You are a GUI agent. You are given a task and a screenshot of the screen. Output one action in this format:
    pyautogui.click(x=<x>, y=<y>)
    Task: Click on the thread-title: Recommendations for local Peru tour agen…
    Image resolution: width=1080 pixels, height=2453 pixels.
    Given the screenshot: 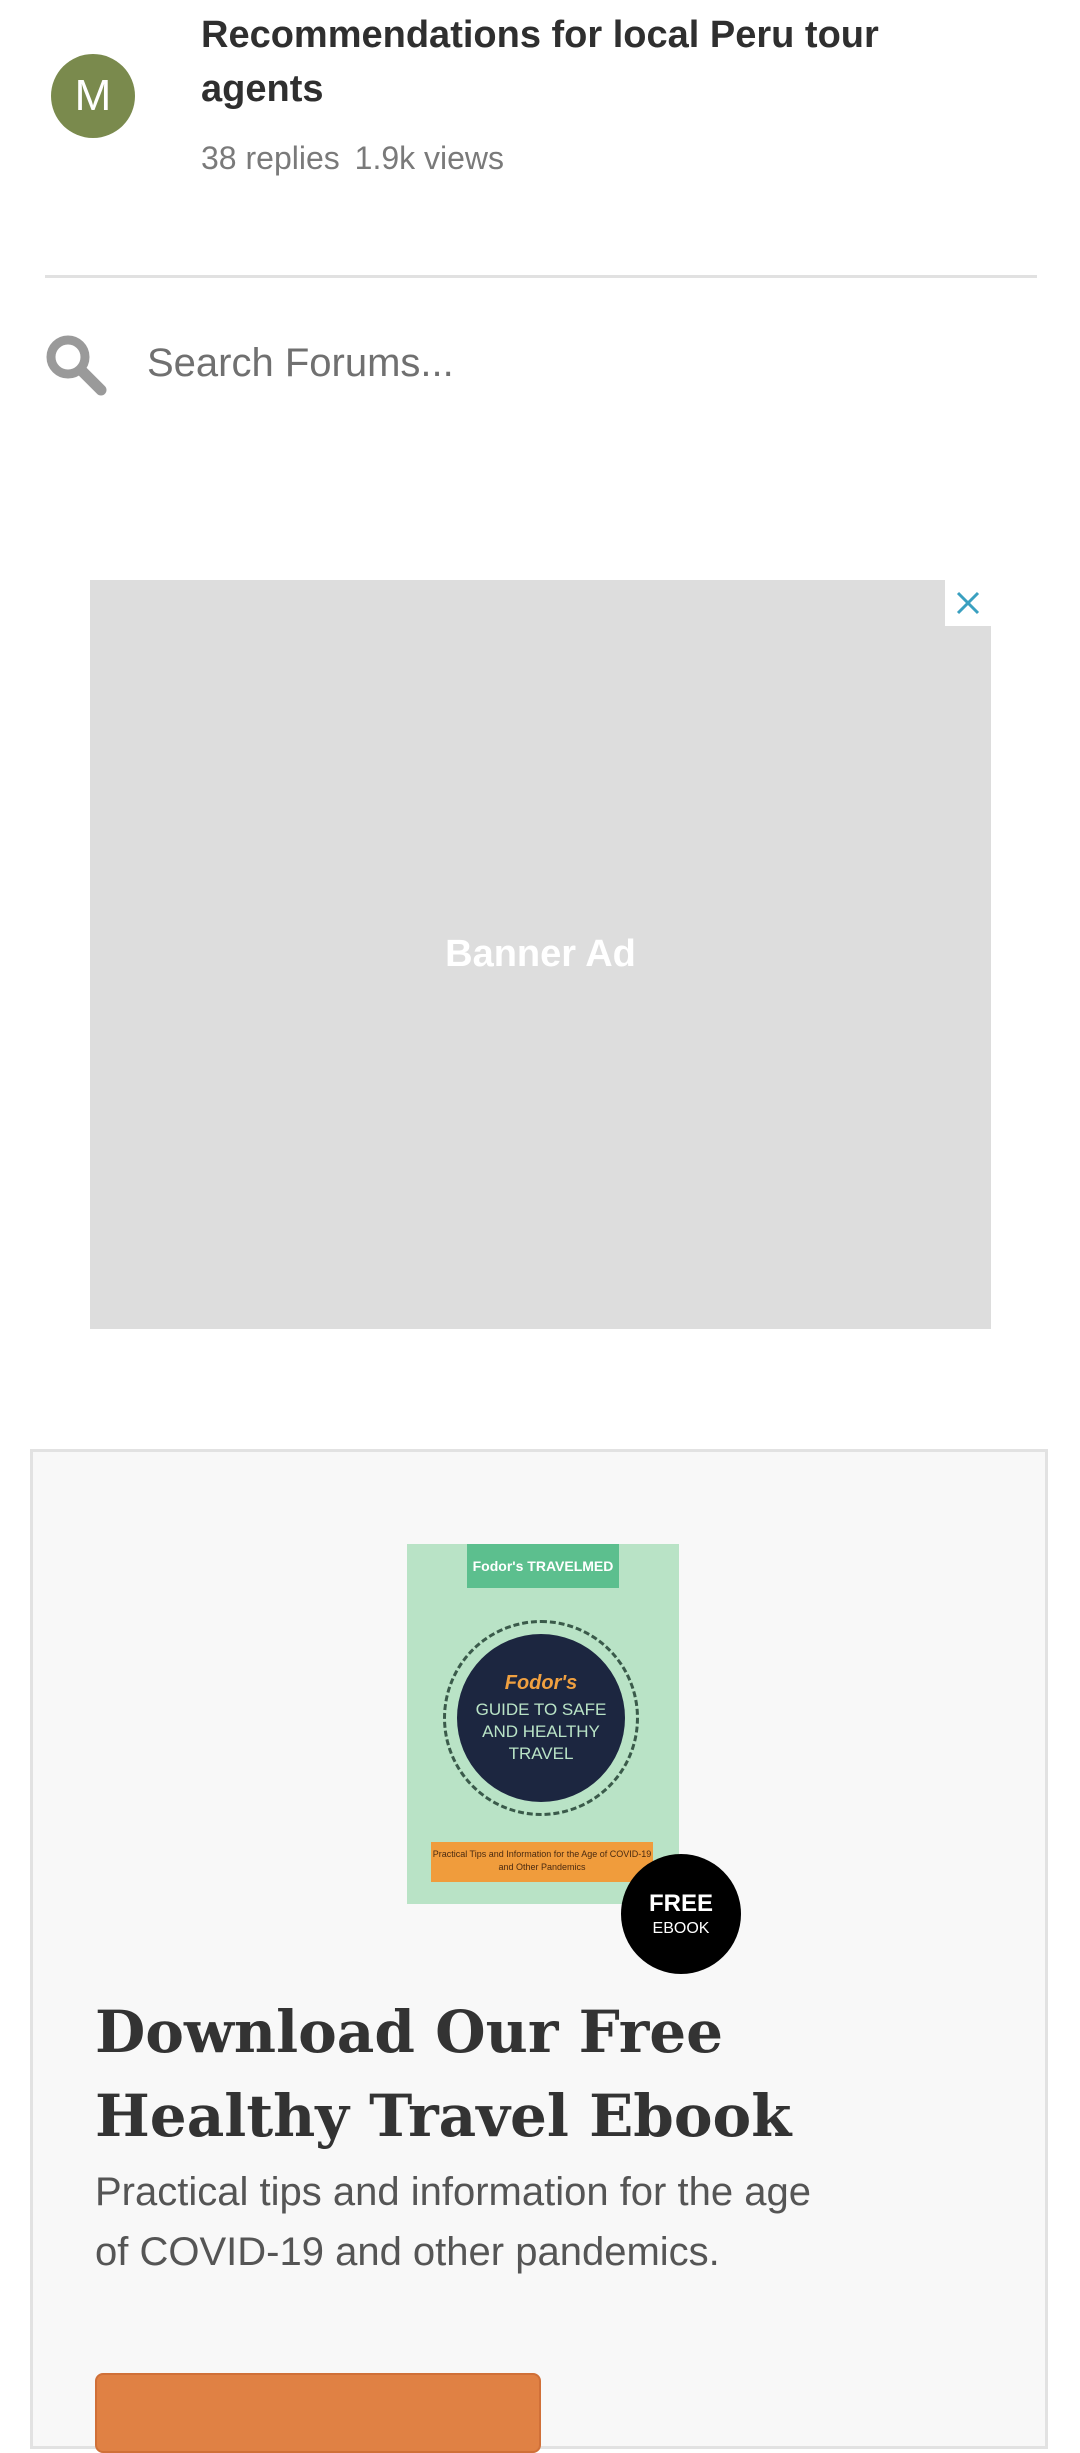 What is the action you would take?
    pyautogui.click(x=581, y=62)
    